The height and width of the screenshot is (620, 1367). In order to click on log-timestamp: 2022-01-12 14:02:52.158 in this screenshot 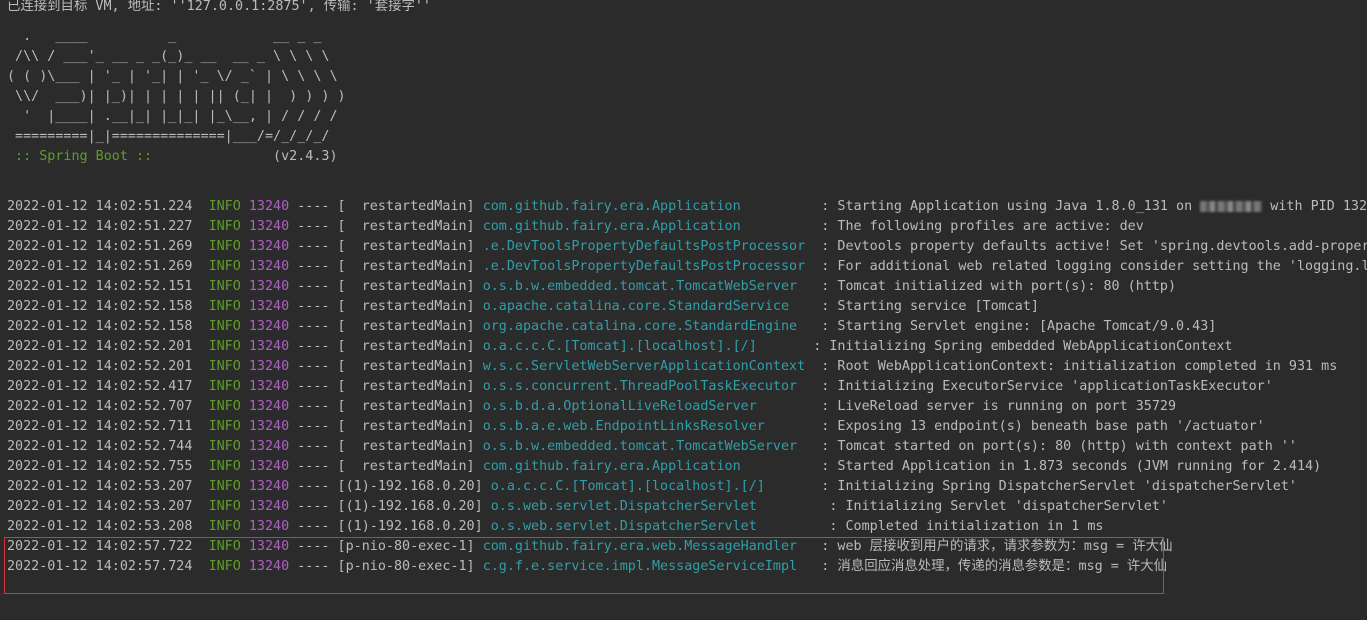, I will do `click(100, 326)`.